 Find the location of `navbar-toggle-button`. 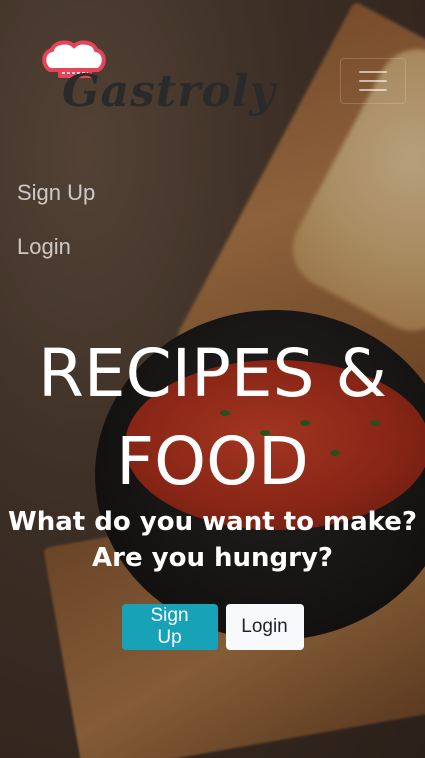

navbar-toggle-button is located at coordinates (373, 81).